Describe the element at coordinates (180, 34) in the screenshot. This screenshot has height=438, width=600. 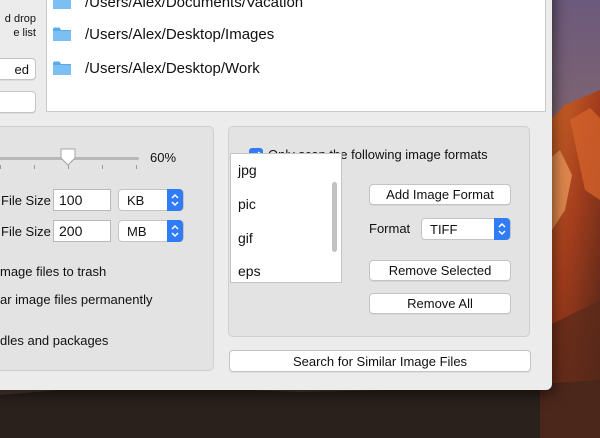
I see `folder-path: /Users/Alex/Desktop/Images` at that location.